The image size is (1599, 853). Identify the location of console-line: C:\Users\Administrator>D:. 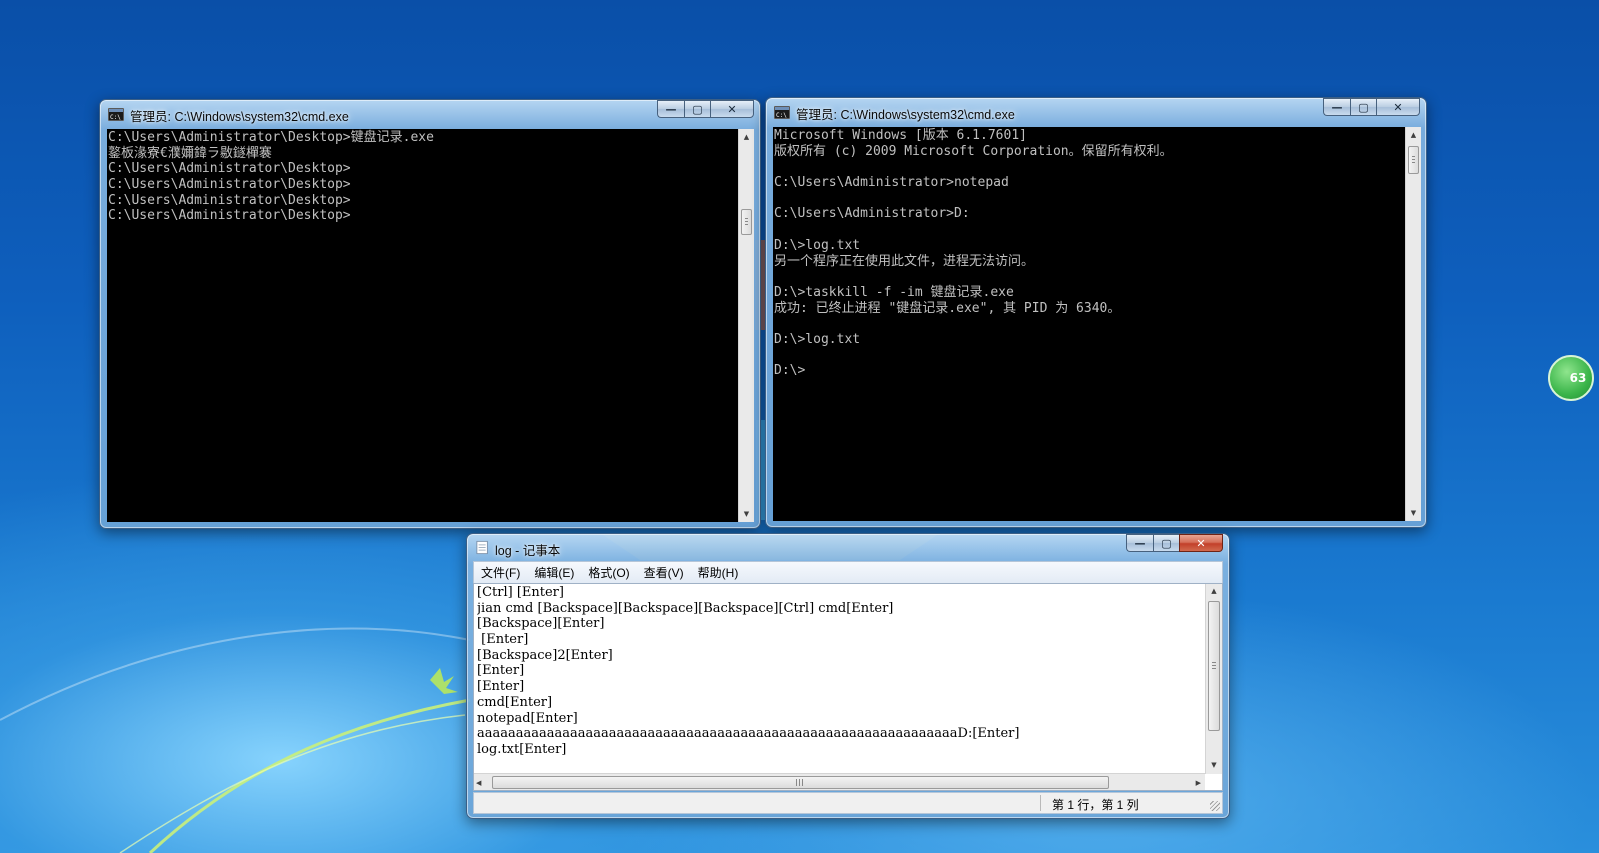
(872, 214).